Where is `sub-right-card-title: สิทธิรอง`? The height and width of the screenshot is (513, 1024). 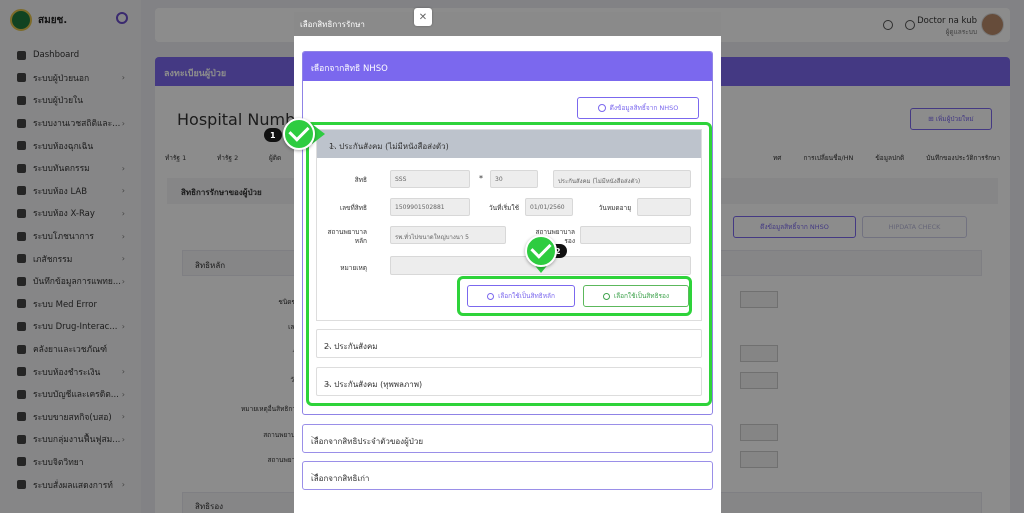 sub-right-card-title: สิทธิรอง is located at coordinates (209, 506).